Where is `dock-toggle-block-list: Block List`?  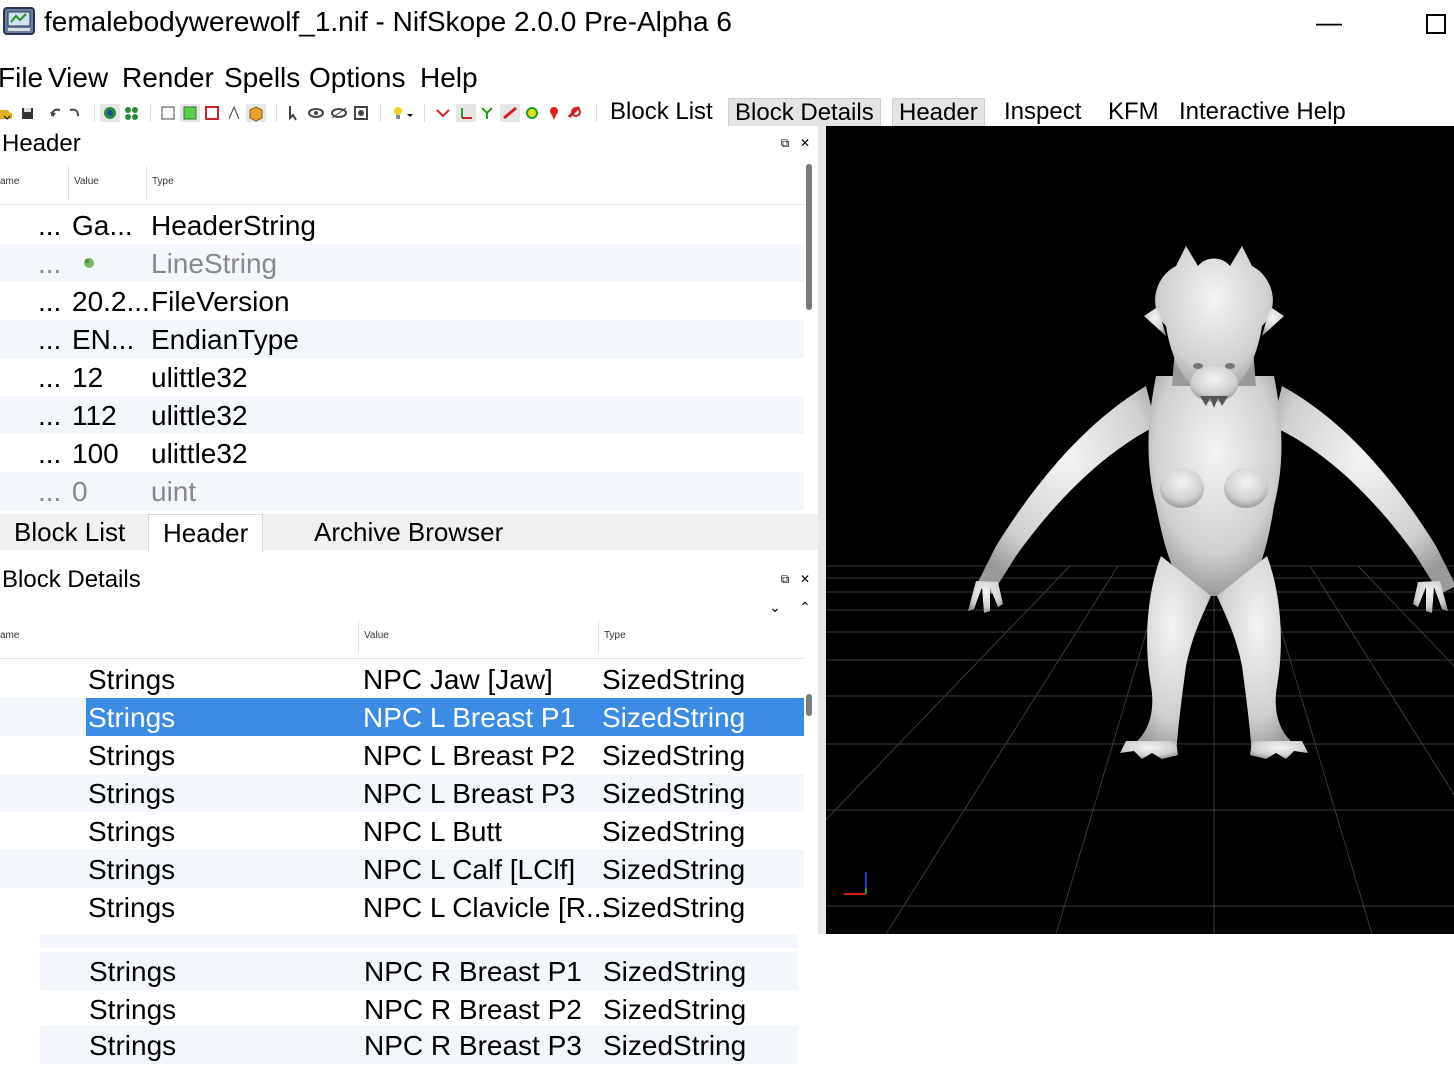 dock-toggle-block-list: Block List is located at coordinates (661, 112).